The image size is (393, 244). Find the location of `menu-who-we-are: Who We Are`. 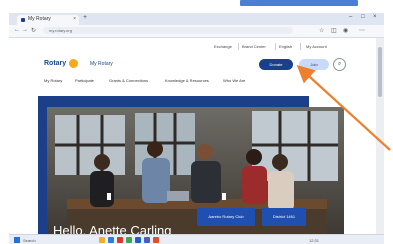

menu-who-we-are: Who We Are is located at coordinates (234, 80).